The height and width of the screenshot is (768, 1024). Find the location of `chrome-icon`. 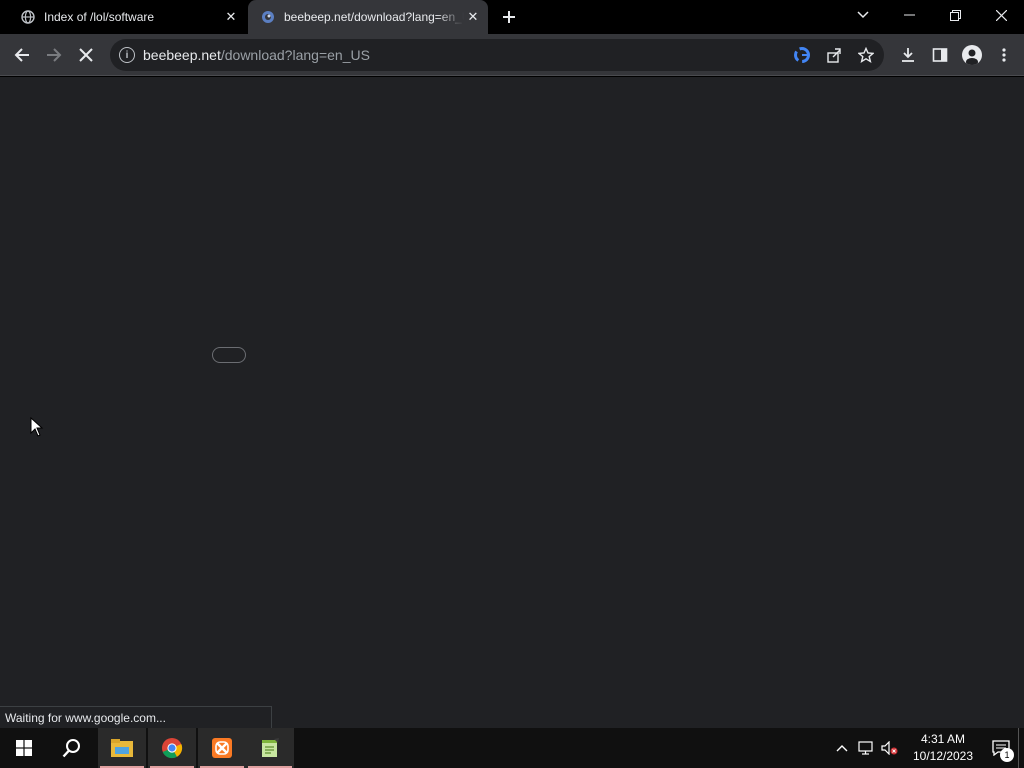

chrome-icon is located at coordinates (172, 748).